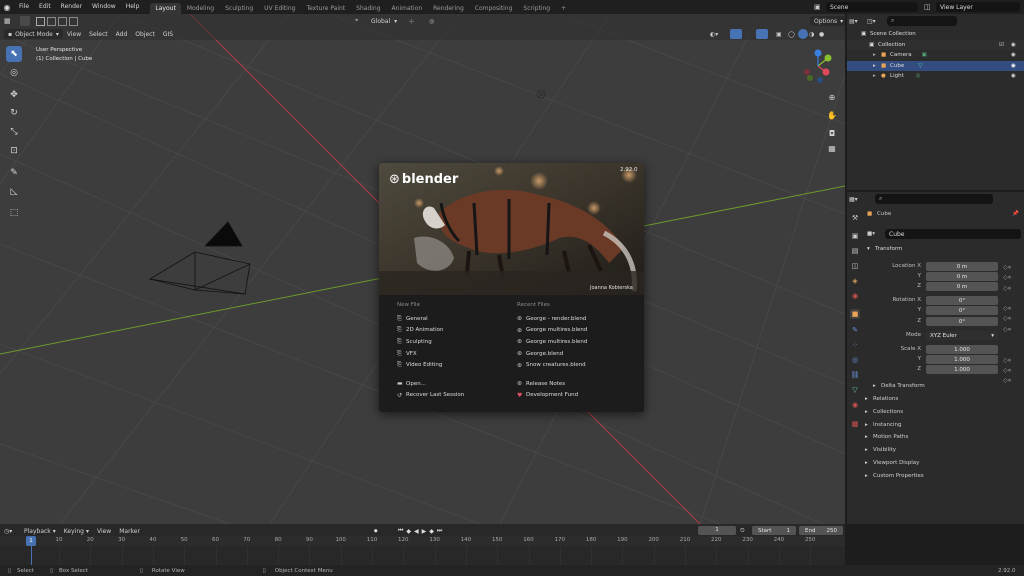 Image resolution: width=1024 pixels, height=576 pixels. I want to click on gizmo-z-handle, so click(818, 53).